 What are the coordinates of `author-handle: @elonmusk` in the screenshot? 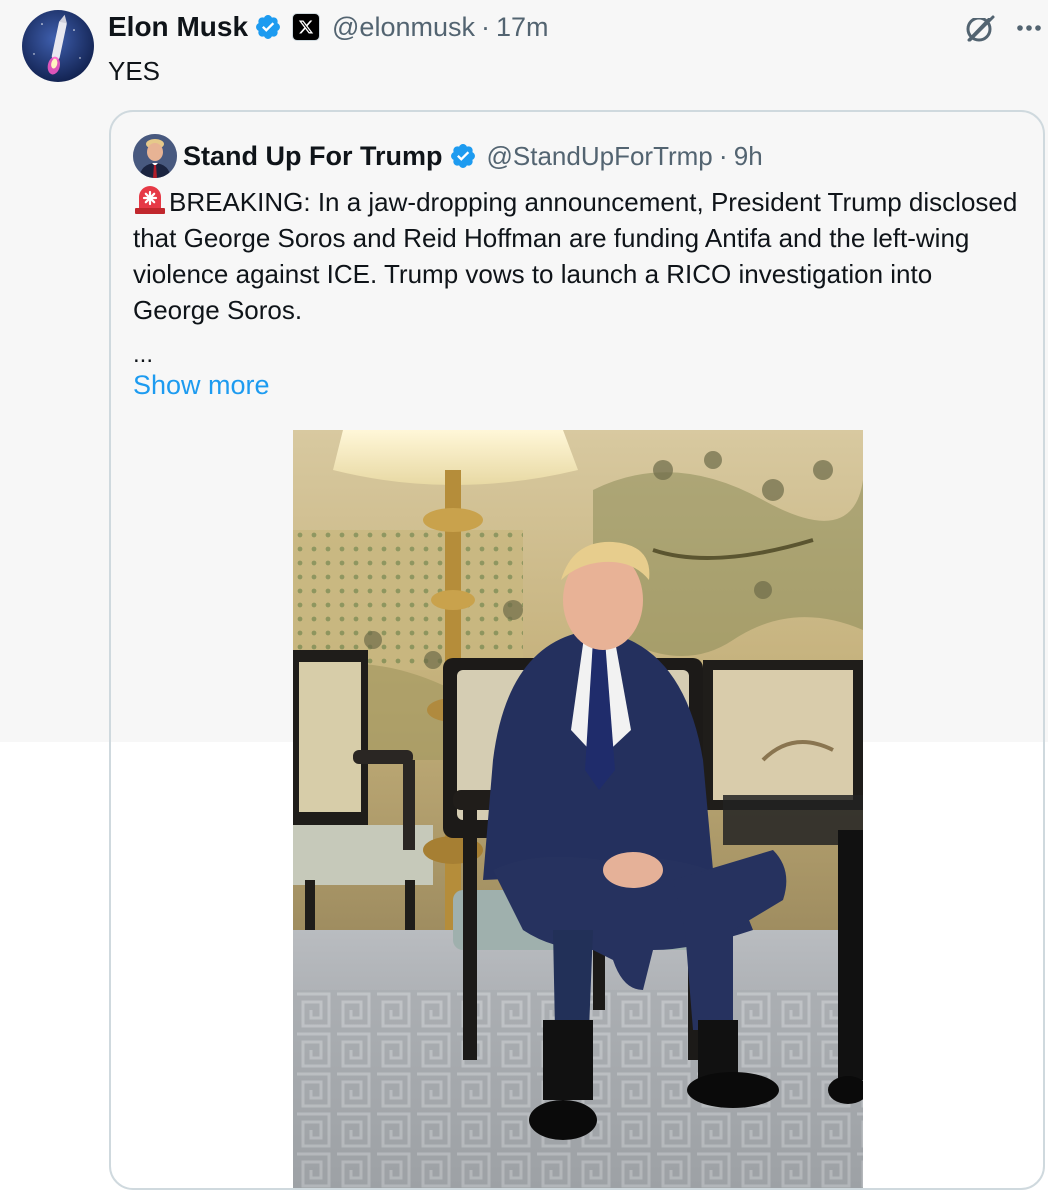 It's located at (403, 27).